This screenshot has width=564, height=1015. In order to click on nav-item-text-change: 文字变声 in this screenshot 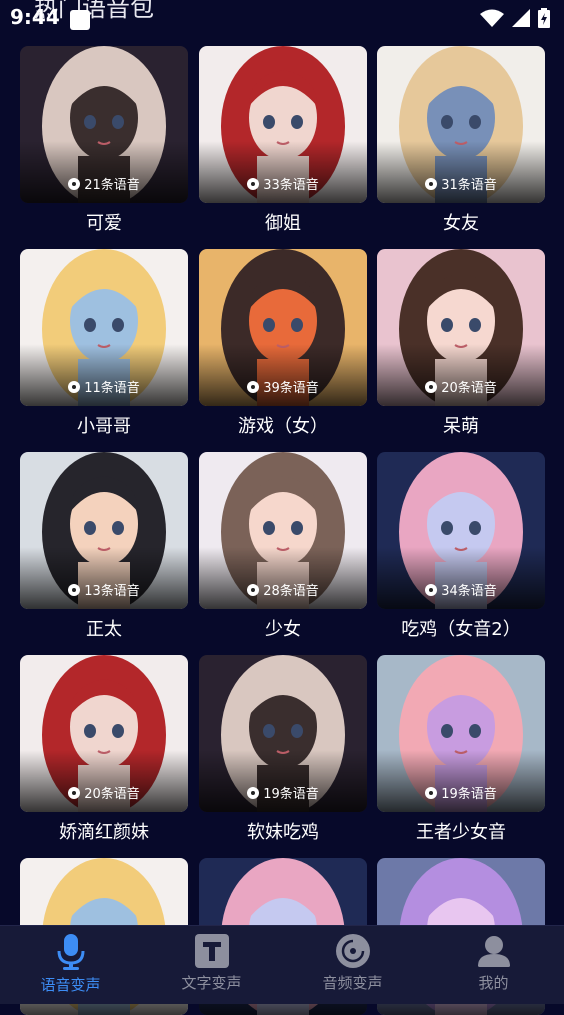, I will do `click(211, 965)`.